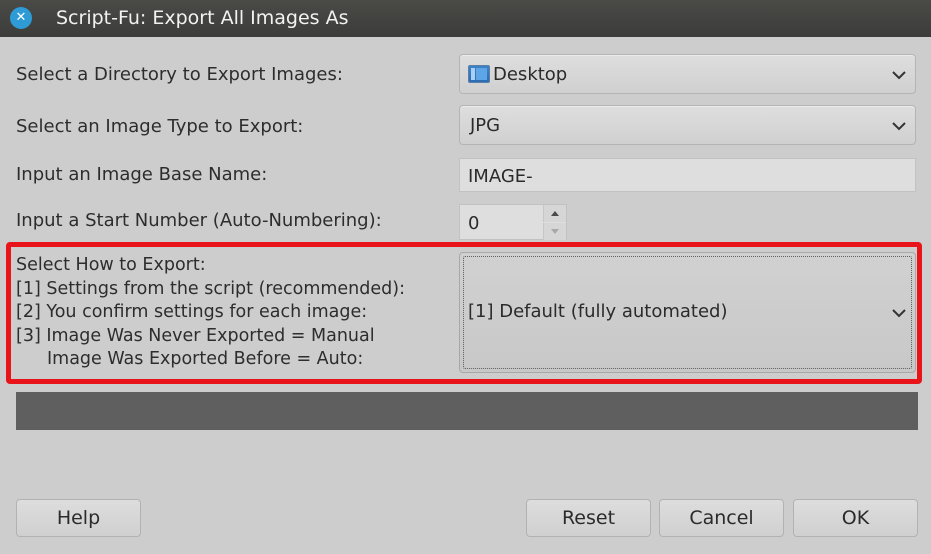 The width and height of the screenshot is (931, 554). What do you see at coordinates (192, 312) in the screenshot?
I see `export-mode-label-line: [2] You confirm settings for each image:` at bounding box center [192, 312].